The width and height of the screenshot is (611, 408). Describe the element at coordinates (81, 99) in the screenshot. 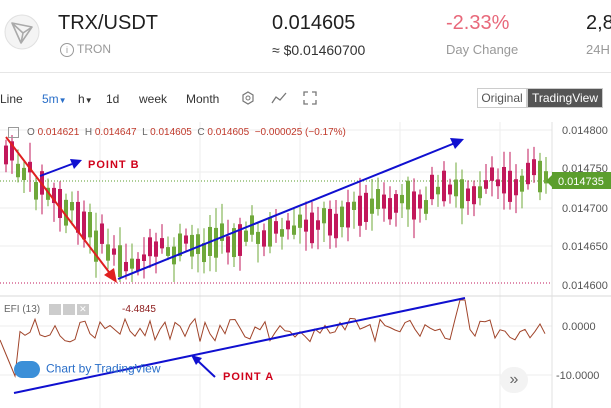

I see `interval-h-label: h` at that location.